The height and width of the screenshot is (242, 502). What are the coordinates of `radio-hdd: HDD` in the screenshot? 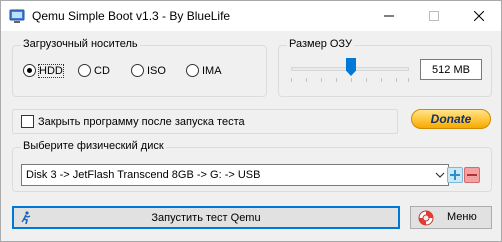 It's located at (43, 70).